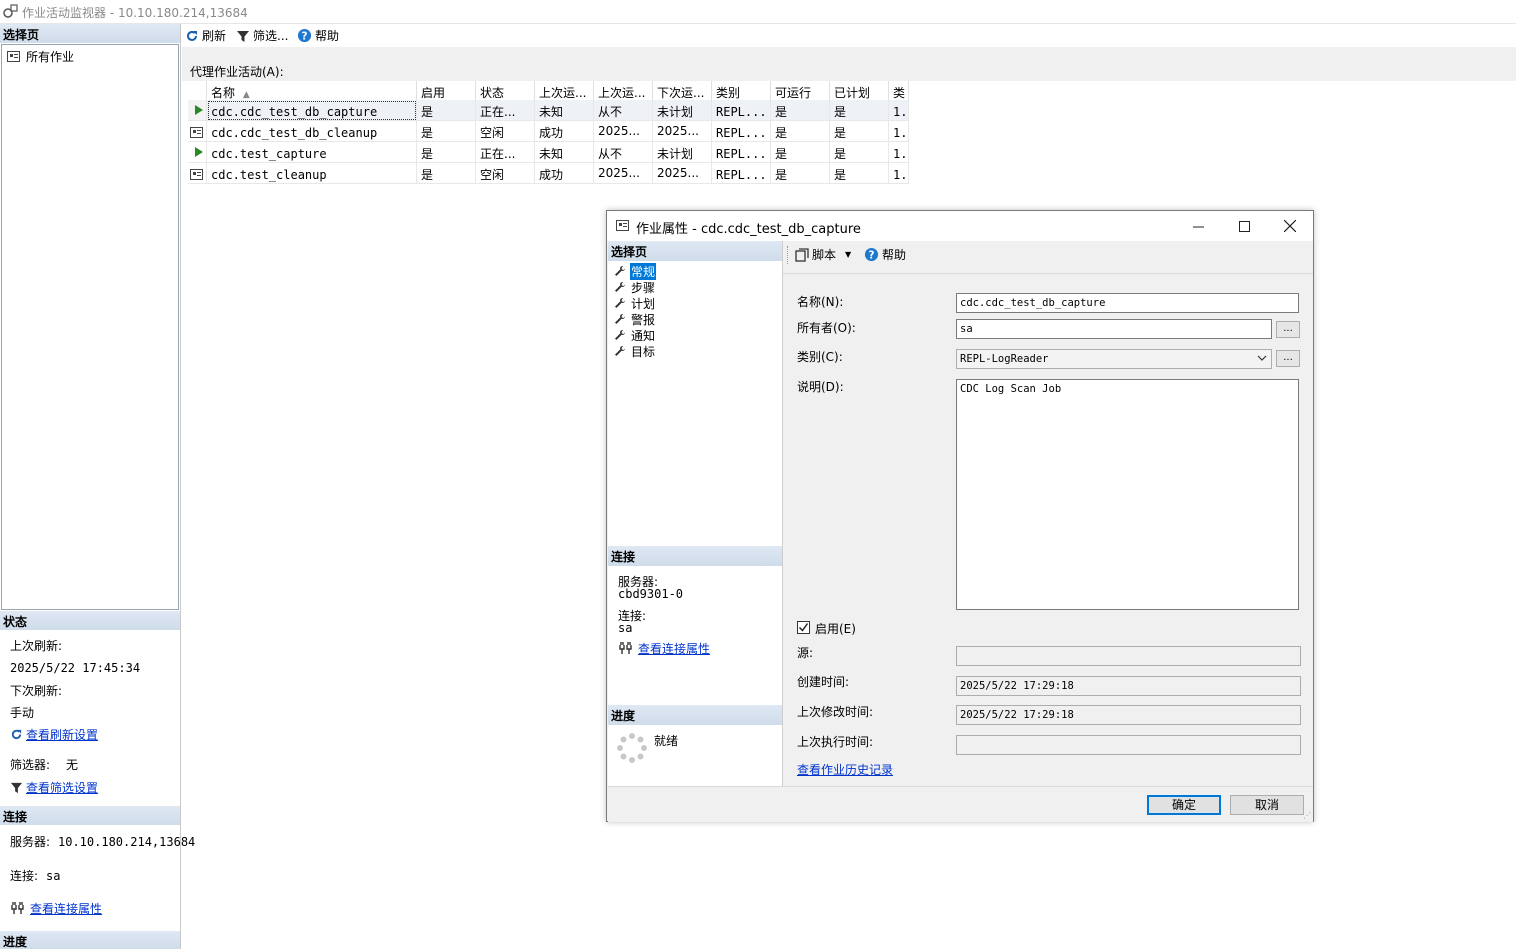  Describe the element at coordinates (1114, 329) in the screenshot. I see `owner-field: sa` at that location.